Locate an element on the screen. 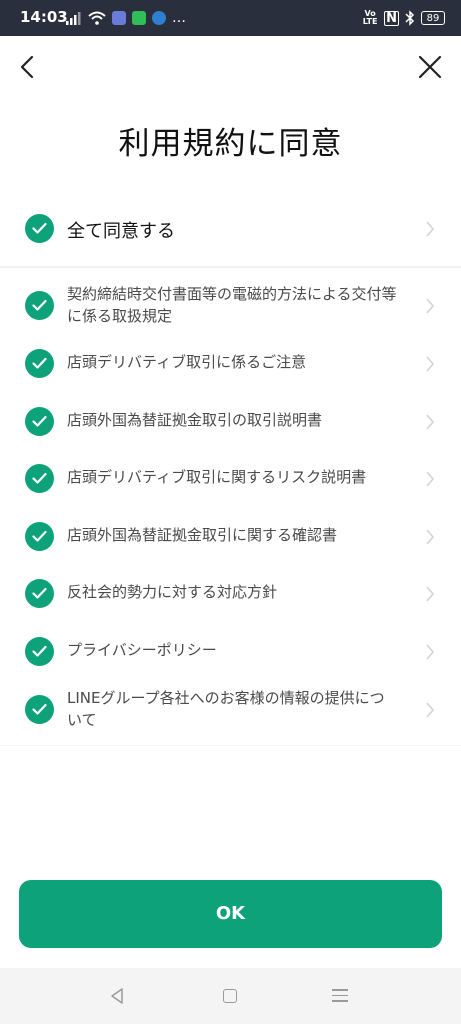 This screenshot has height=1024, width=461. item-label: 店頭デリバティブ取引に係るご注意 is located at coordinates (187, 362).